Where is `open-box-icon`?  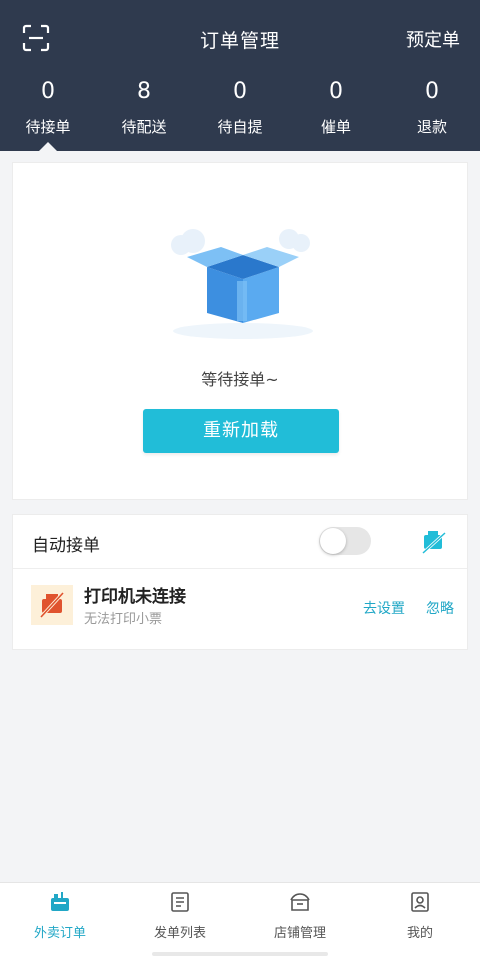 open-box-icon is located at coordinates (243, 283).